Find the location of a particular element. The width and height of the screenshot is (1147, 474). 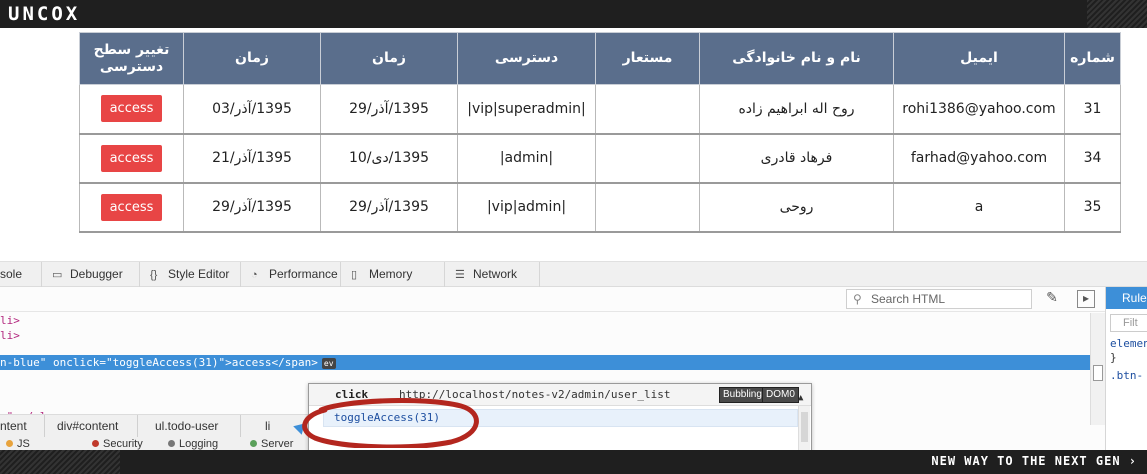

console-filter-bar: JS Security Logging Server is located at coordinates (160, 444).